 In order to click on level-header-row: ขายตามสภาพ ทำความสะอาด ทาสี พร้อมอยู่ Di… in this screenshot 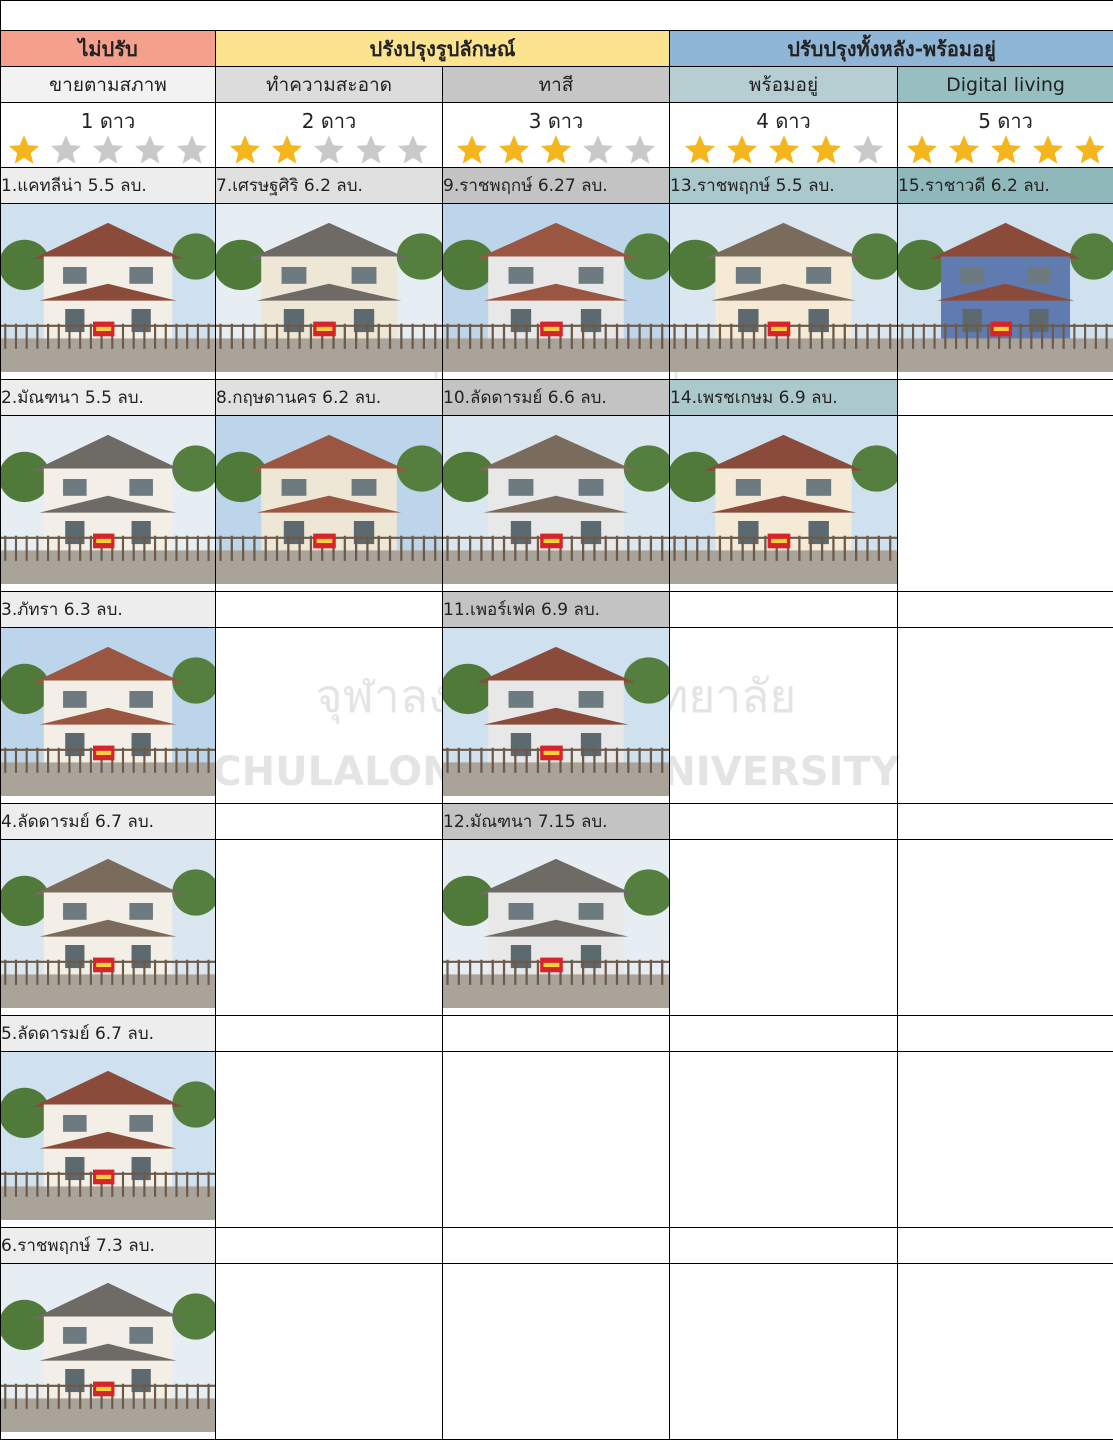, I will do `click(557, 85)`.